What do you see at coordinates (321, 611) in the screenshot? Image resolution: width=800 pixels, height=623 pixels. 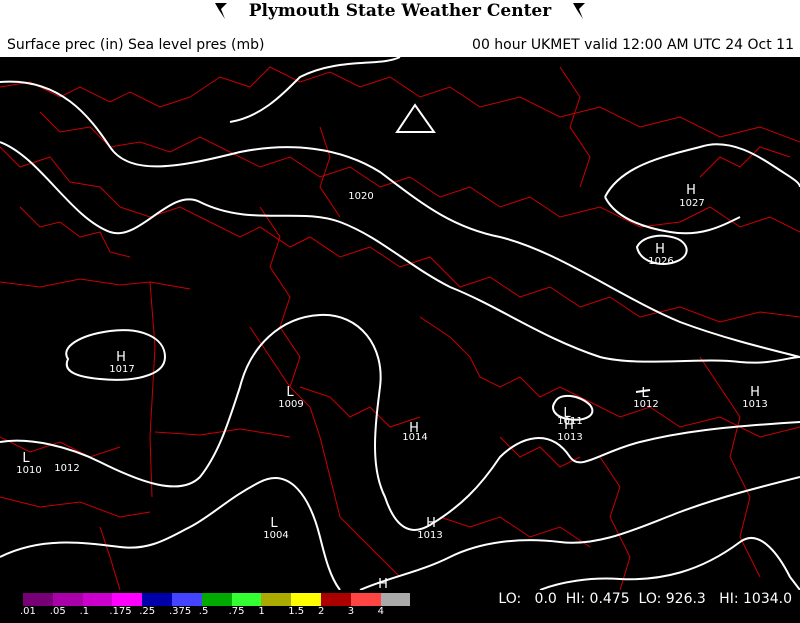 I see `precip-scale-label: 2` at bounding box center [321, 611].